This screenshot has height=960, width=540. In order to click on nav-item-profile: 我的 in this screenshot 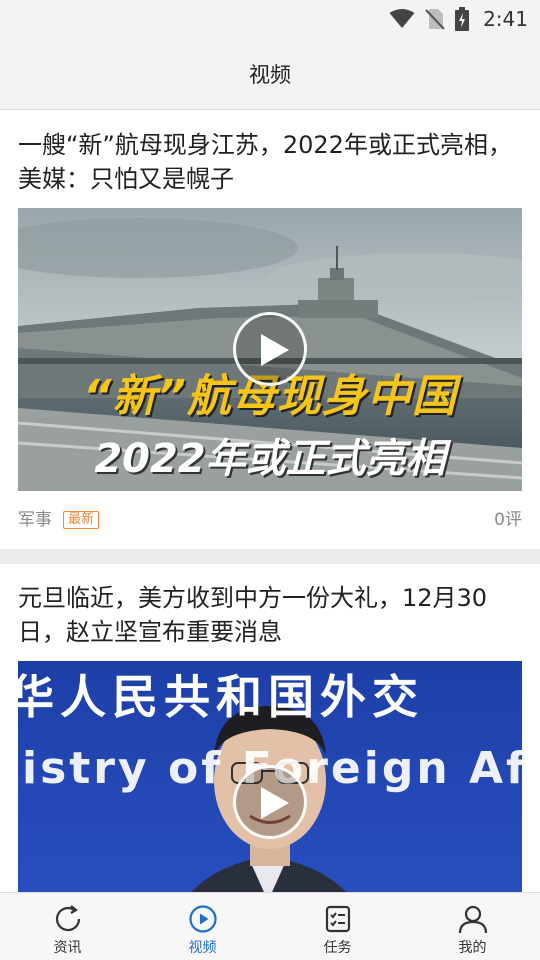, I will do `click(472, 926)`.